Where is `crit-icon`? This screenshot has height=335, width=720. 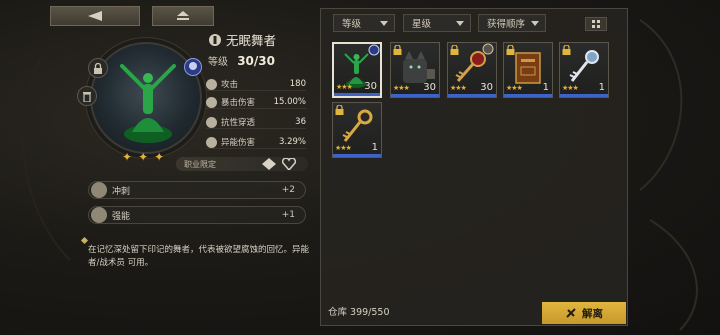
crit-icon is located at coordinates (211, 102).